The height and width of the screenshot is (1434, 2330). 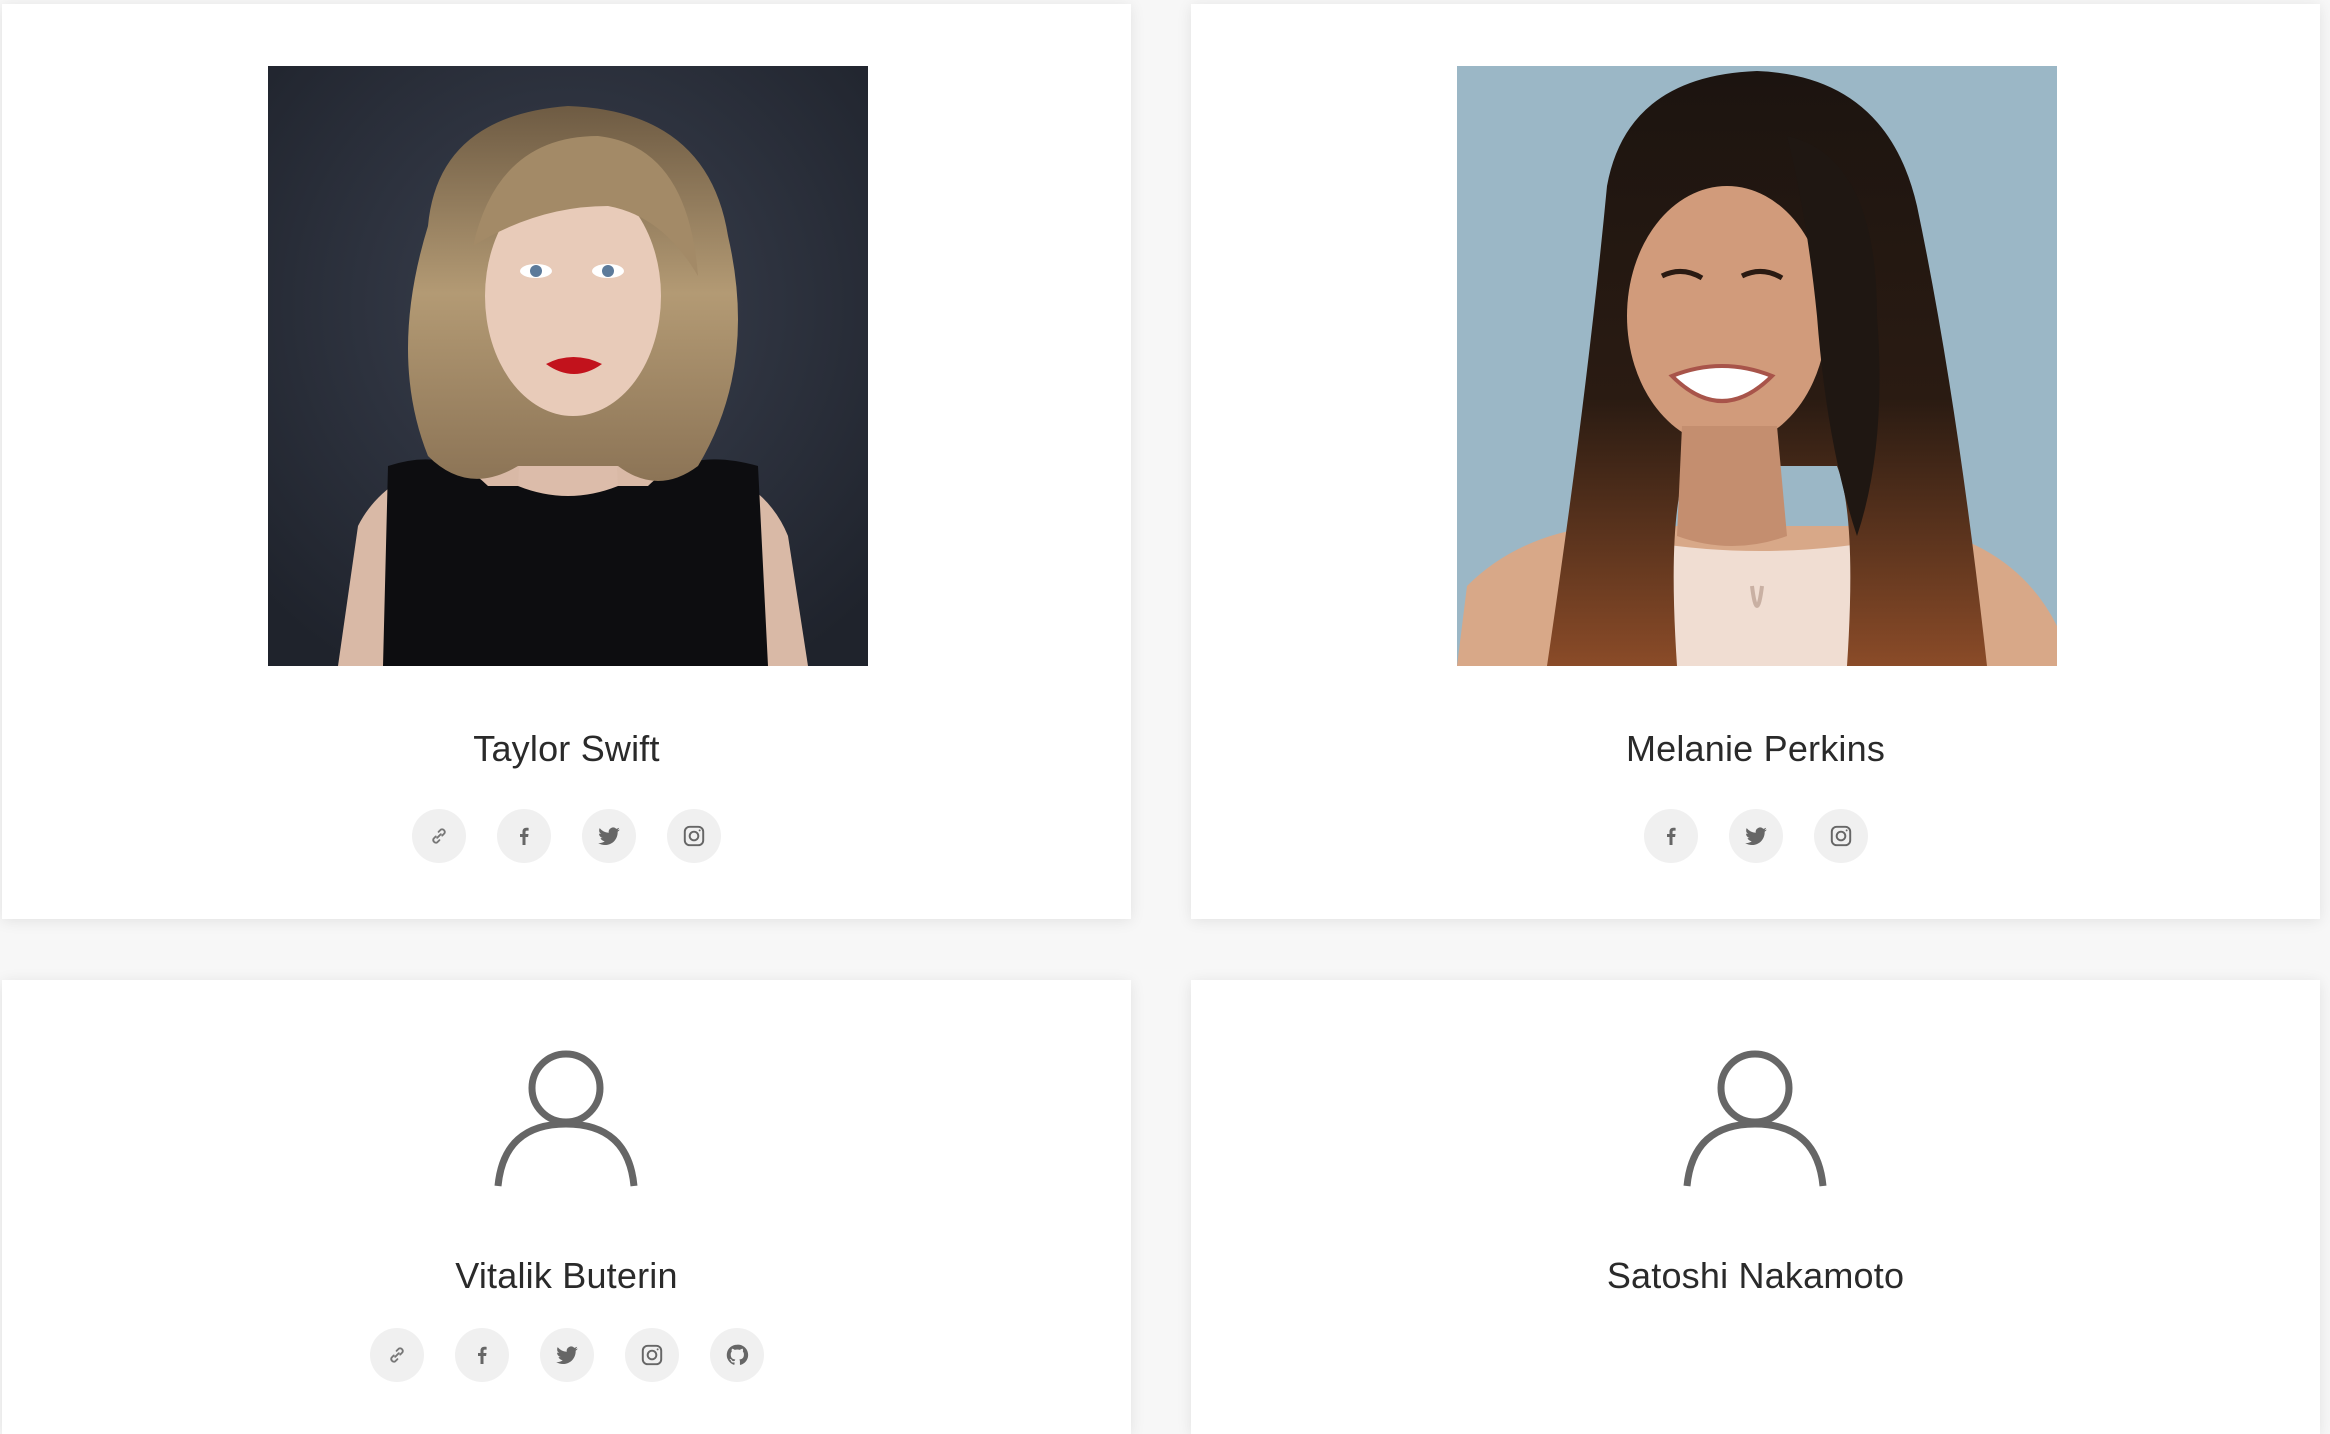 What do you see at coordinates (566, 1275) in the screenshot?
I see `member-name: Vitalik Buterin` at bounding box center [566, 1275].